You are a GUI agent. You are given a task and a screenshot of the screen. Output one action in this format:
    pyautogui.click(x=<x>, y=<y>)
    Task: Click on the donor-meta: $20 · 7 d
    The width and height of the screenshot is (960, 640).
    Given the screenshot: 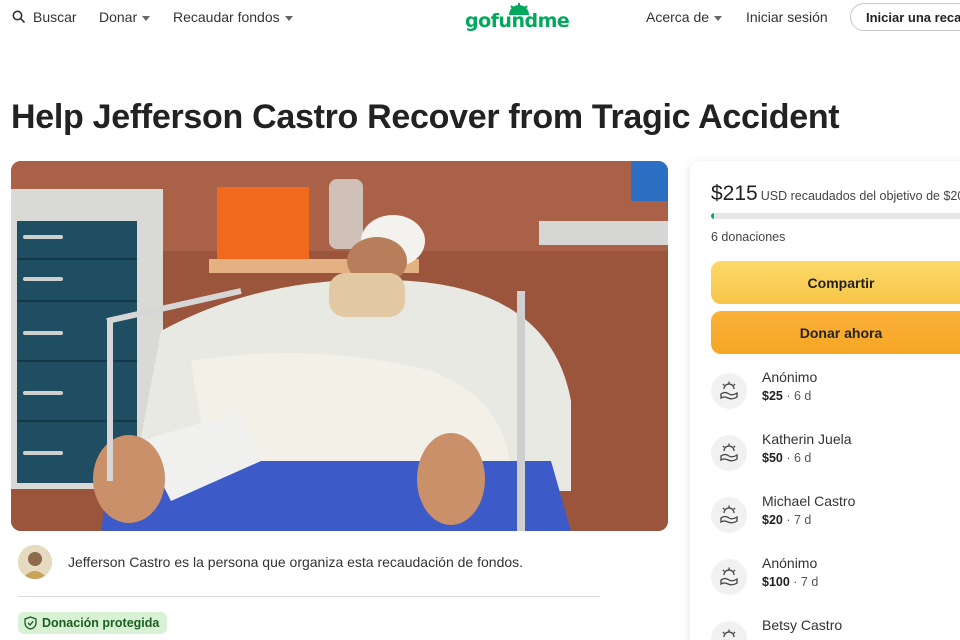 What is the action you would take?
    pyautogui.click(x=786, y=520)
    